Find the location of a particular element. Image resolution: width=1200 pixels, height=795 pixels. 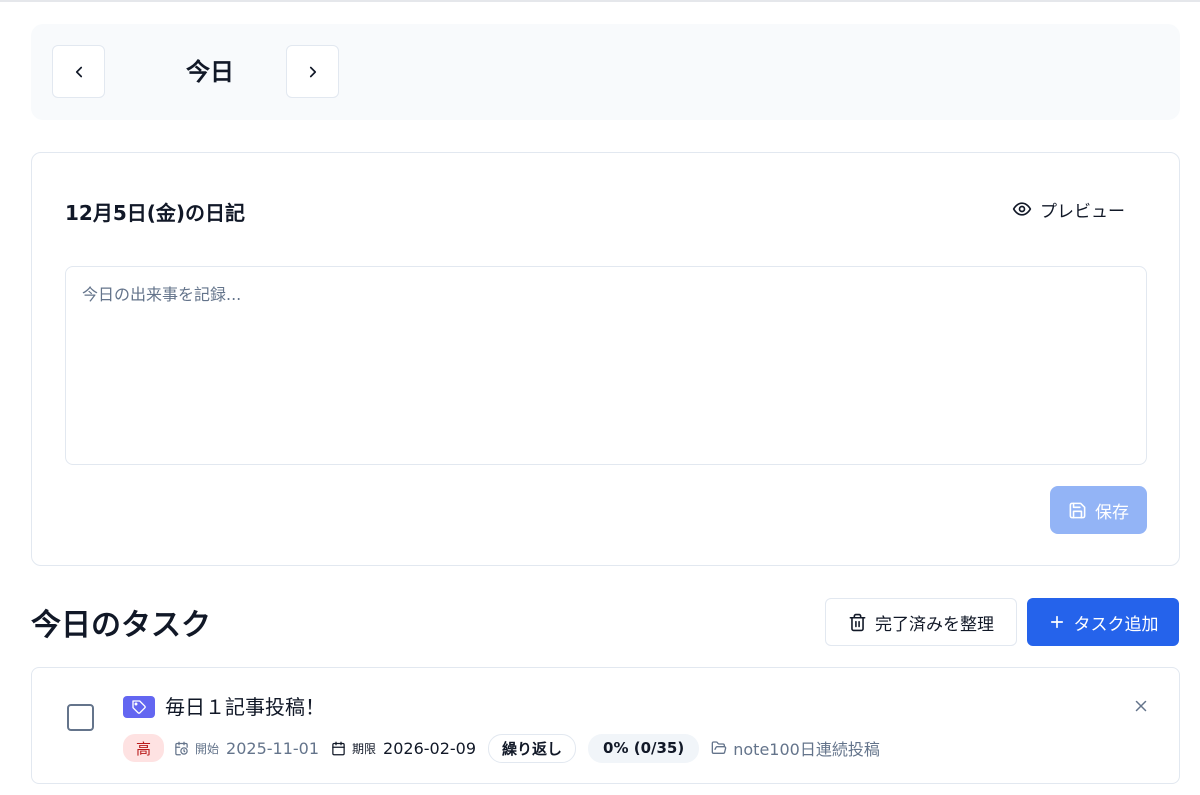

repeat-badge: 繰り返し is located at coordinates (532, 748).